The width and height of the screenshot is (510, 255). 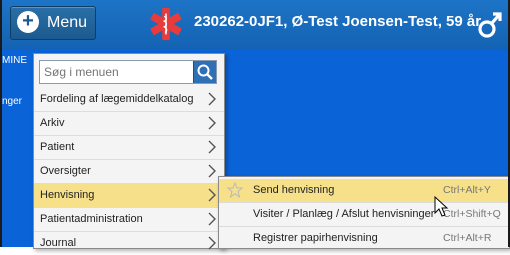 What do you see at coordinates (235, 190) in the screenshot?
I see `star-icon` at bounding box center [235, 190].